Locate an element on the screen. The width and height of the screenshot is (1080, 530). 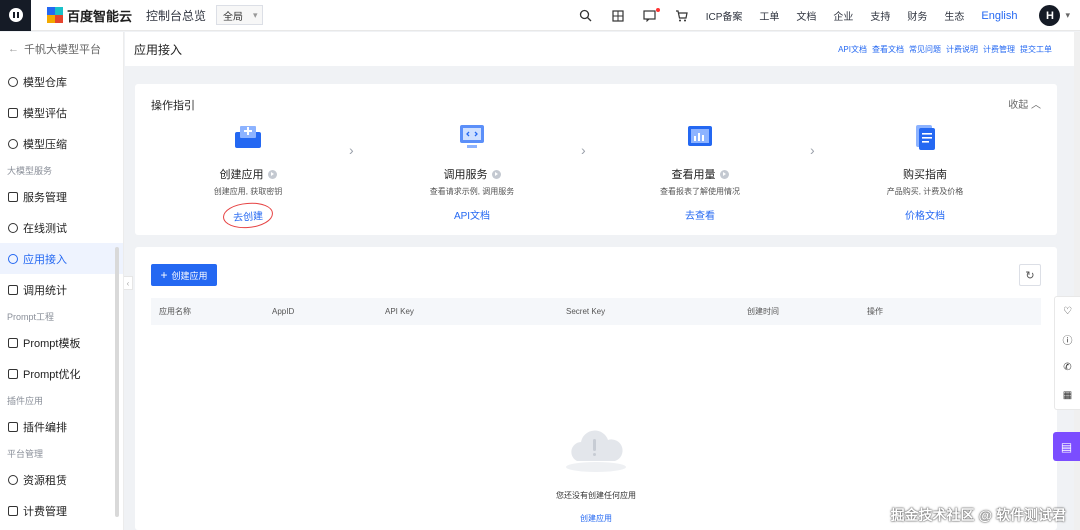
create-app-button: + 创建应用 is located at coordinates (184, 275).